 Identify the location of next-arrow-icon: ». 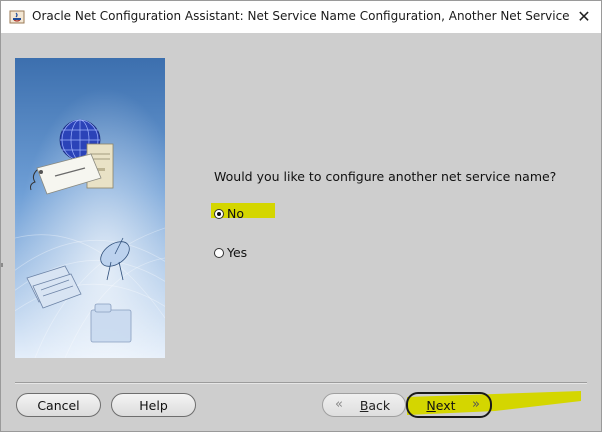
(476, 404).